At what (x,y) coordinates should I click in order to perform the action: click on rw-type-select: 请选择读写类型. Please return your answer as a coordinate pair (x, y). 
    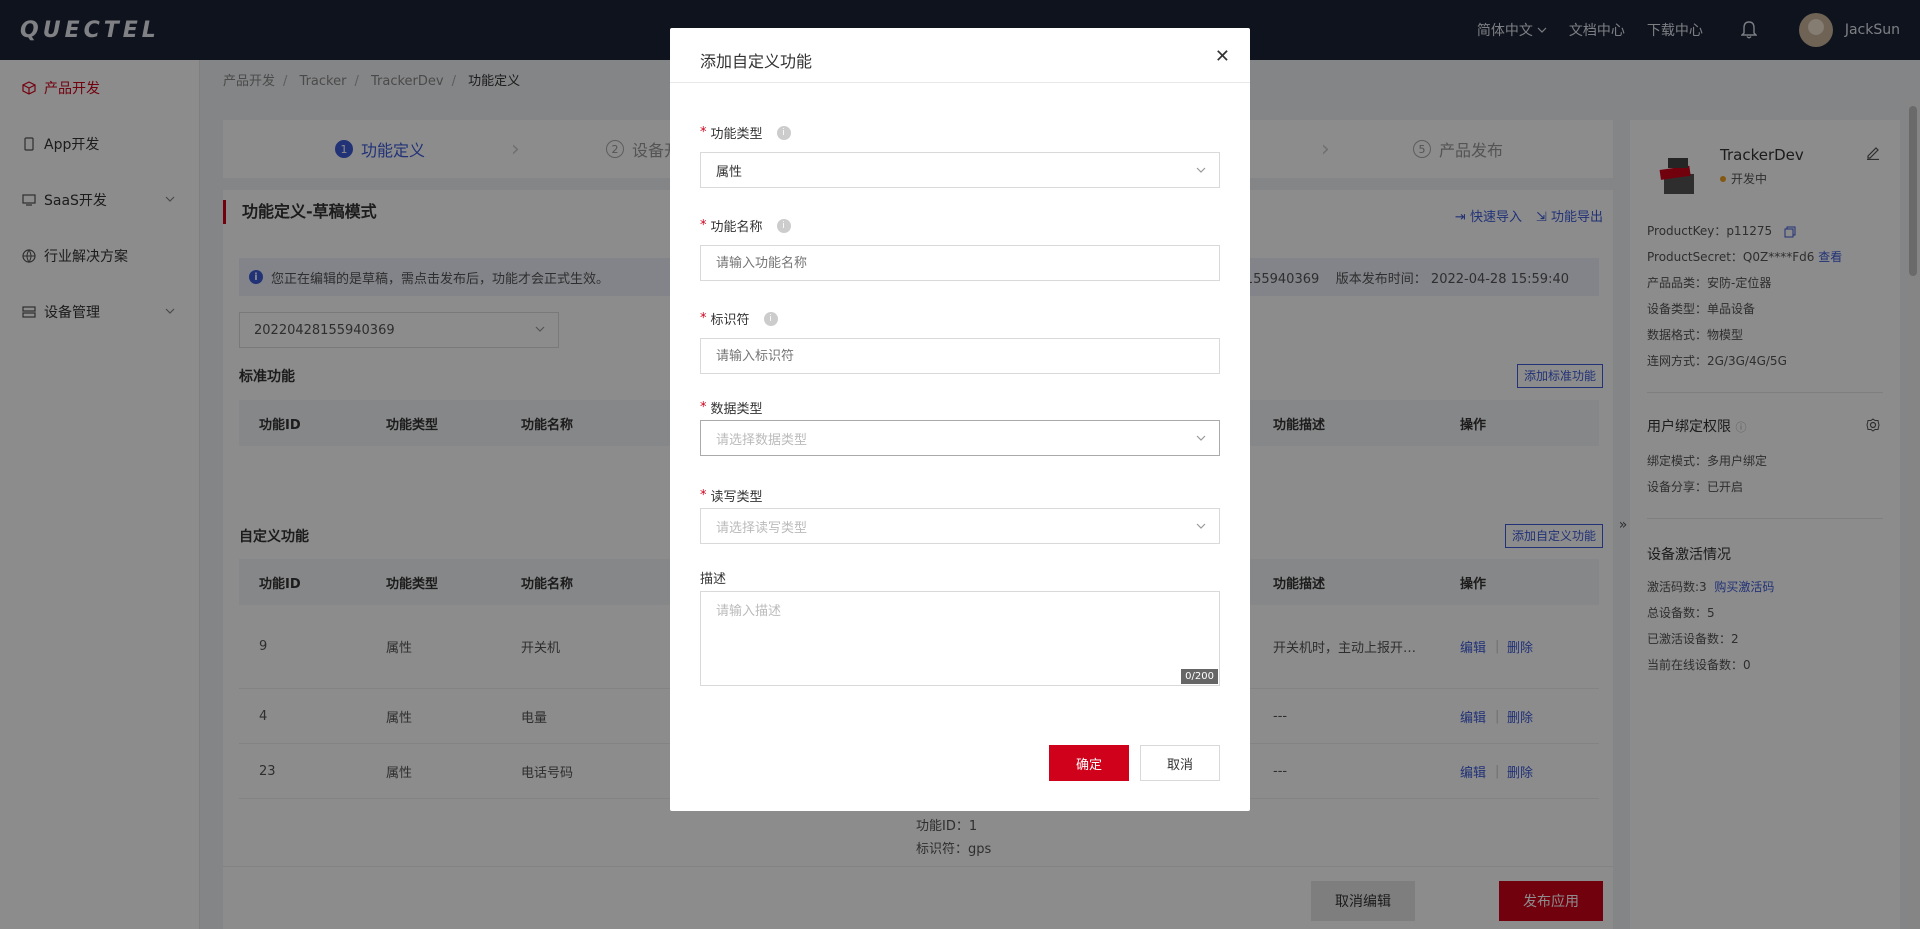
    Looking at the image, I should click on (960, 526).